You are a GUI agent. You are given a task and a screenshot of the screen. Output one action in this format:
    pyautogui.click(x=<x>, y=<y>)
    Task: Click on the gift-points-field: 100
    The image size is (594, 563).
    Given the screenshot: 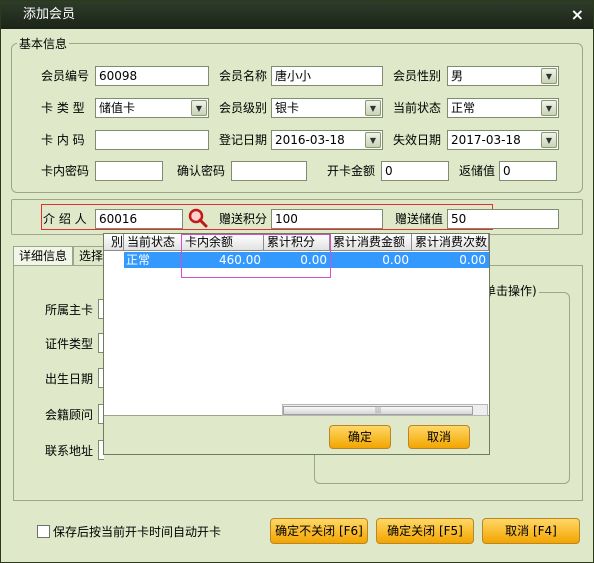 What is the action you would take?
    pyautogui.click(x=327, y=219)
    